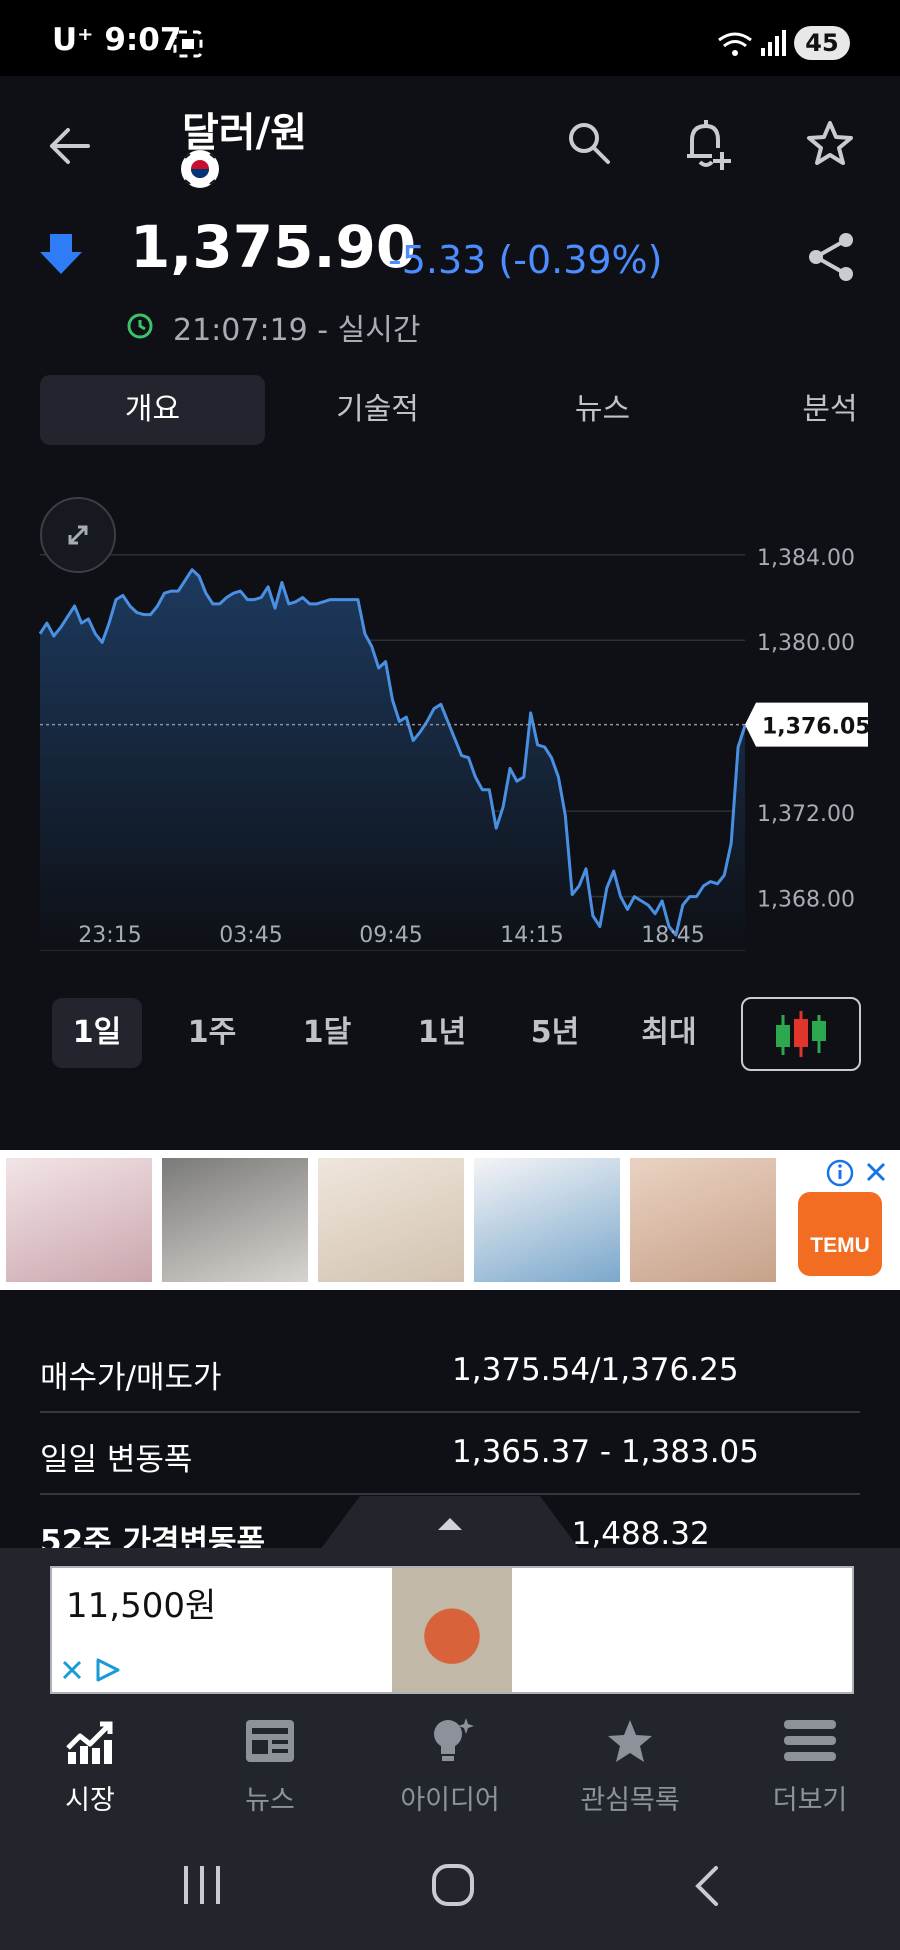 Image resolution: width=900 pixels, height=1950 pixels. What do you see at coordinates (450, 38) in the screenshot?
I see `status-bar: U⁺ 9:07 45` at bounding box center [450, 38].